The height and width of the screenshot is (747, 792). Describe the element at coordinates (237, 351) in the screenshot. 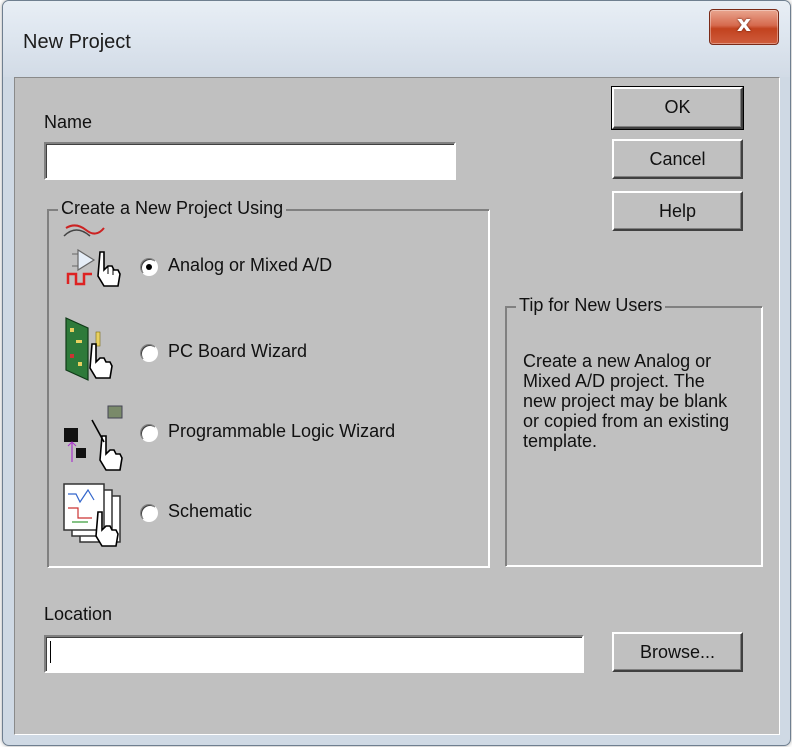

I see `option-pcb-label: PC Board Wizard` at that location.